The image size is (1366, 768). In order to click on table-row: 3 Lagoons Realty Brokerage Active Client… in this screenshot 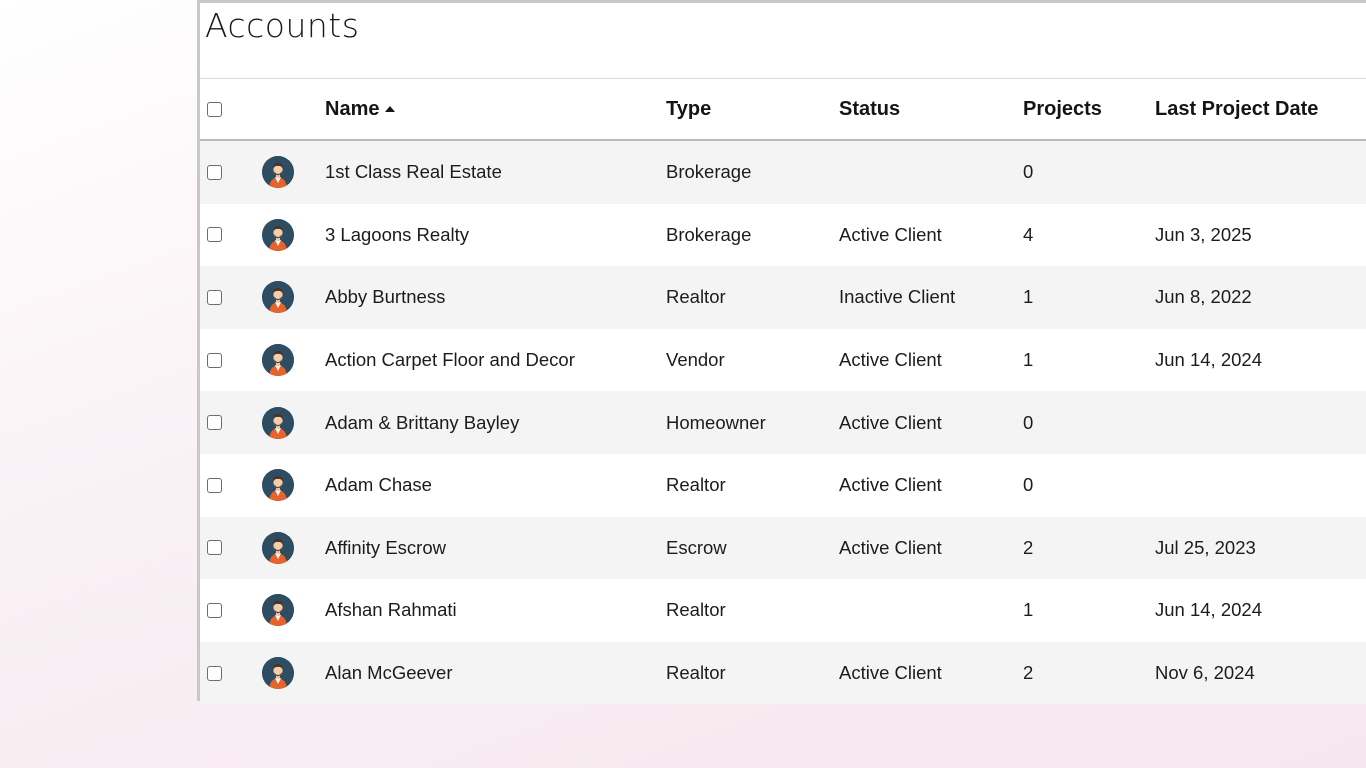, I will do `click(783, 235)`.